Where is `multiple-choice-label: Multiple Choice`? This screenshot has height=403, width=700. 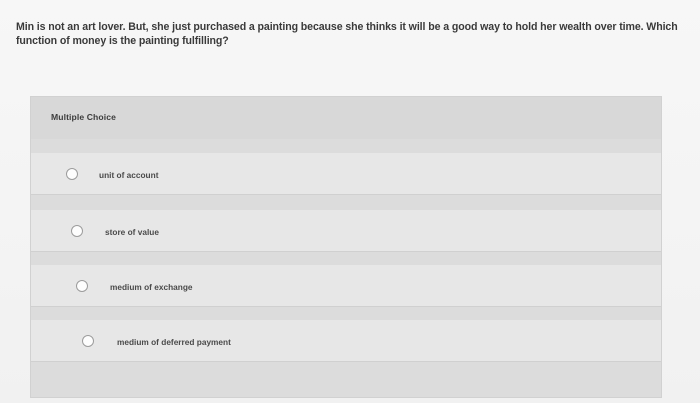 multiple-choice-label: Multiple Choice is located at coordinates (84, 117).